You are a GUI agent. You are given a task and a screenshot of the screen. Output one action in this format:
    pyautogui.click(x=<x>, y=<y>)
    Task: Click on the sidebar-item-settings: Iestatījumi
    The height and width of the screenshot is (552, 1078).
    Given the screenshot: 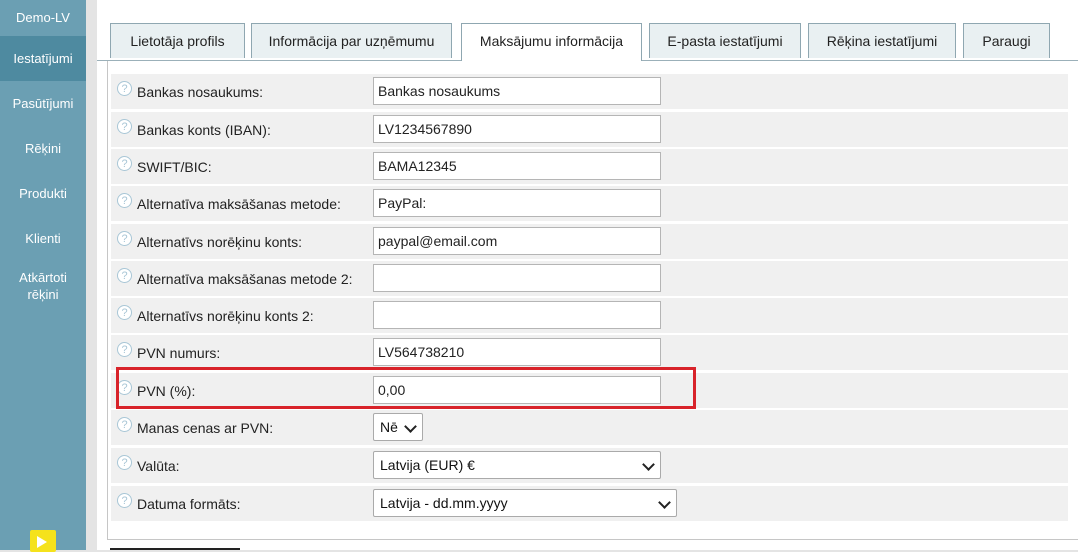 What is the action you would take?
    pyautogui.click(x=43, y=58)
    